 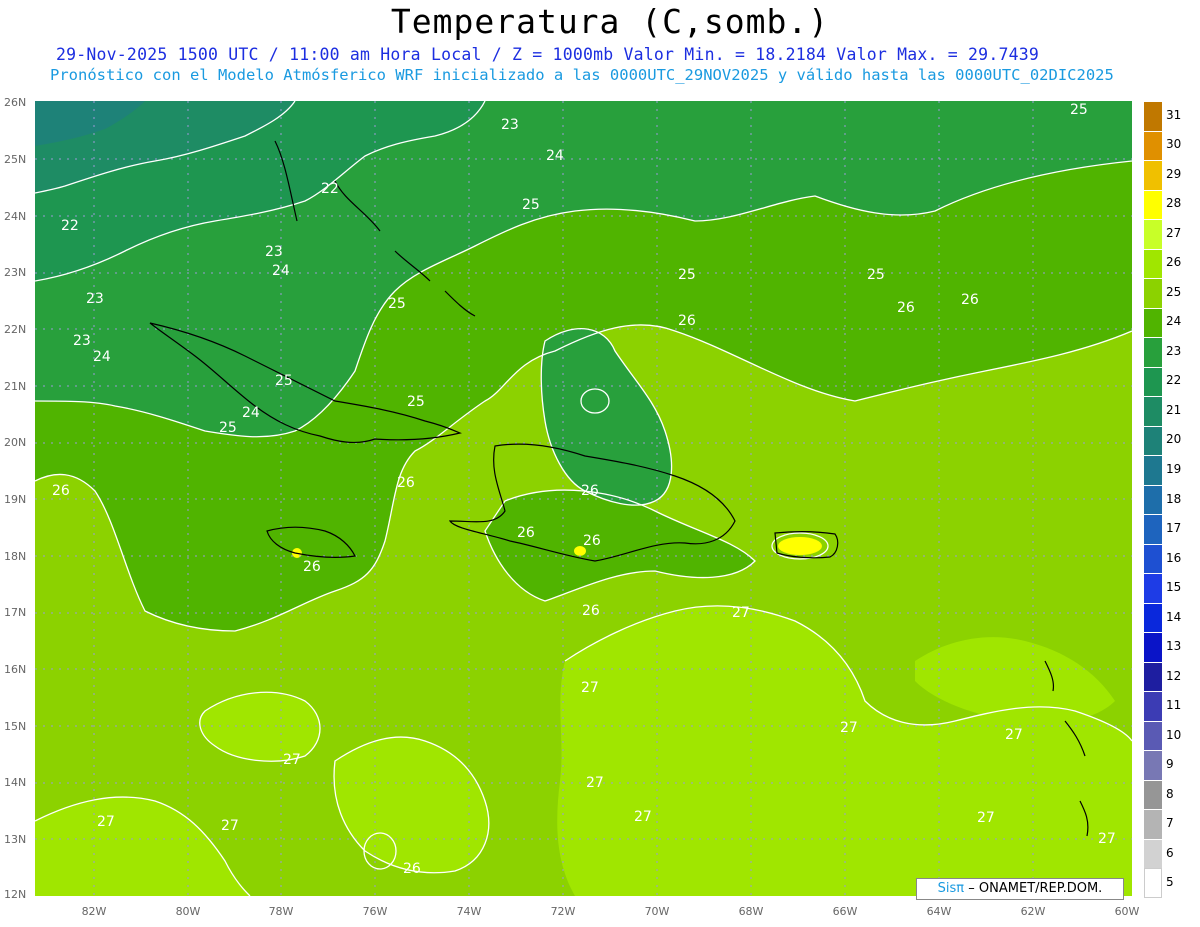 I want to click on colorbar, so click(x=1153, y=501).